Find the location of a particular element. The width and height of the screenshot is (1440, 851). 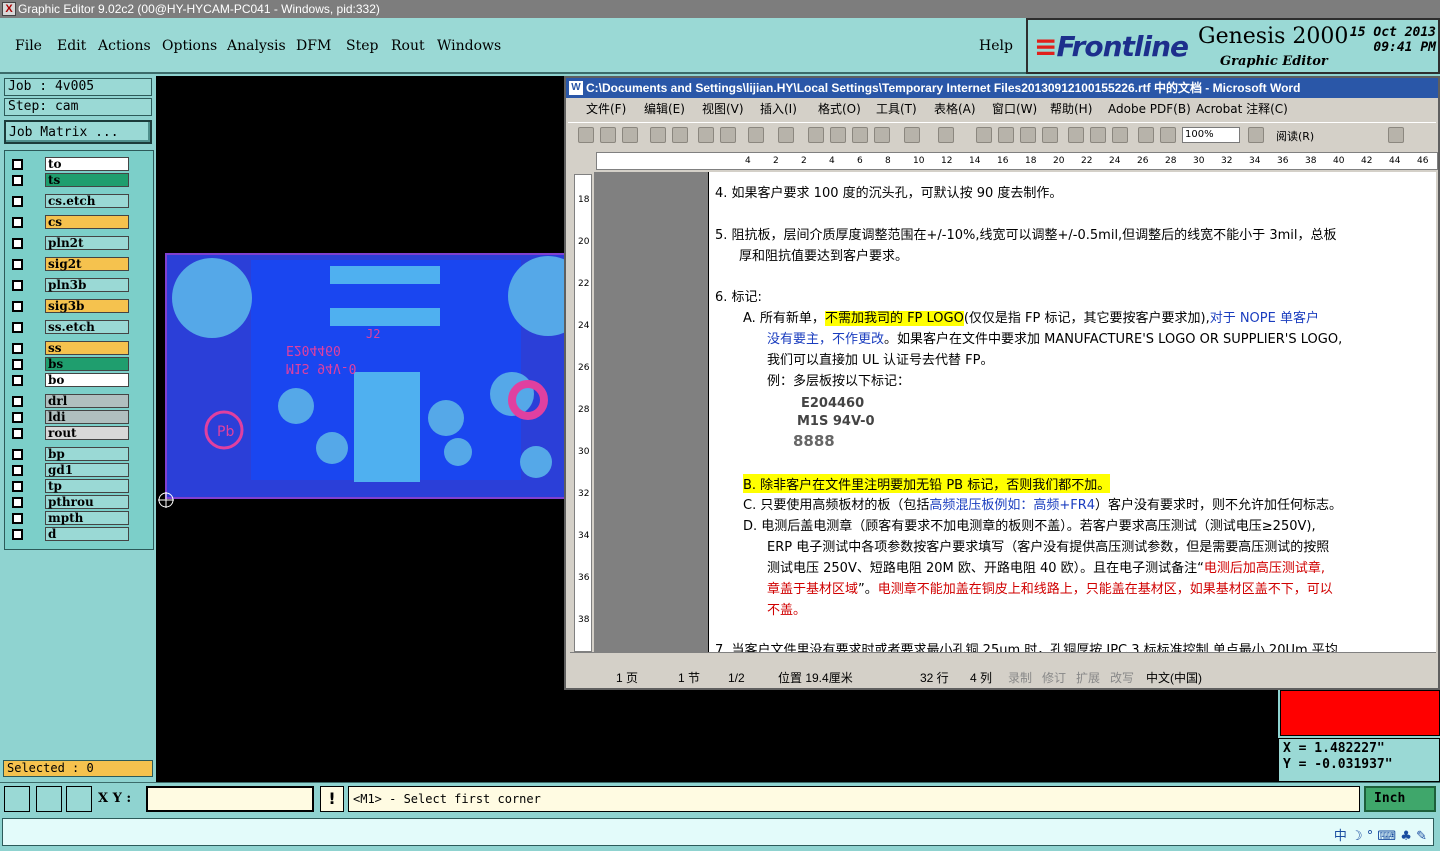

menu-actions: Actions is located at coordinates (124, 46).